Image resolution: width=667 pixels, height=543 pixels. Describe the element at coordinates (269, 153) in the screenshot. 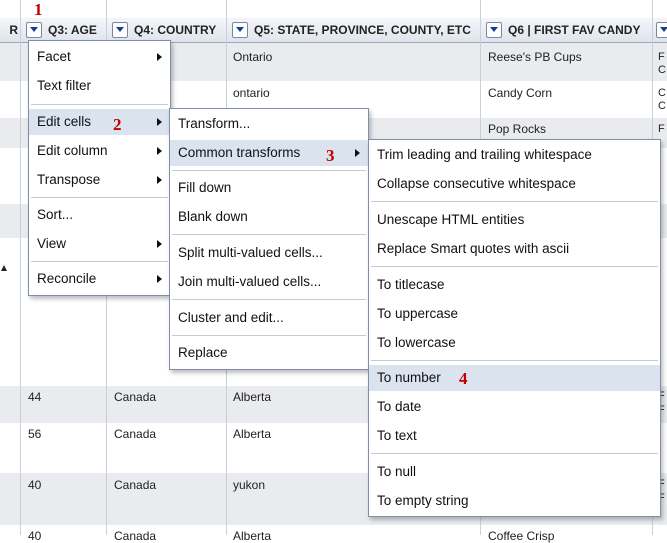

I see `menu-item-common-transforms: Common transforms` at that location.